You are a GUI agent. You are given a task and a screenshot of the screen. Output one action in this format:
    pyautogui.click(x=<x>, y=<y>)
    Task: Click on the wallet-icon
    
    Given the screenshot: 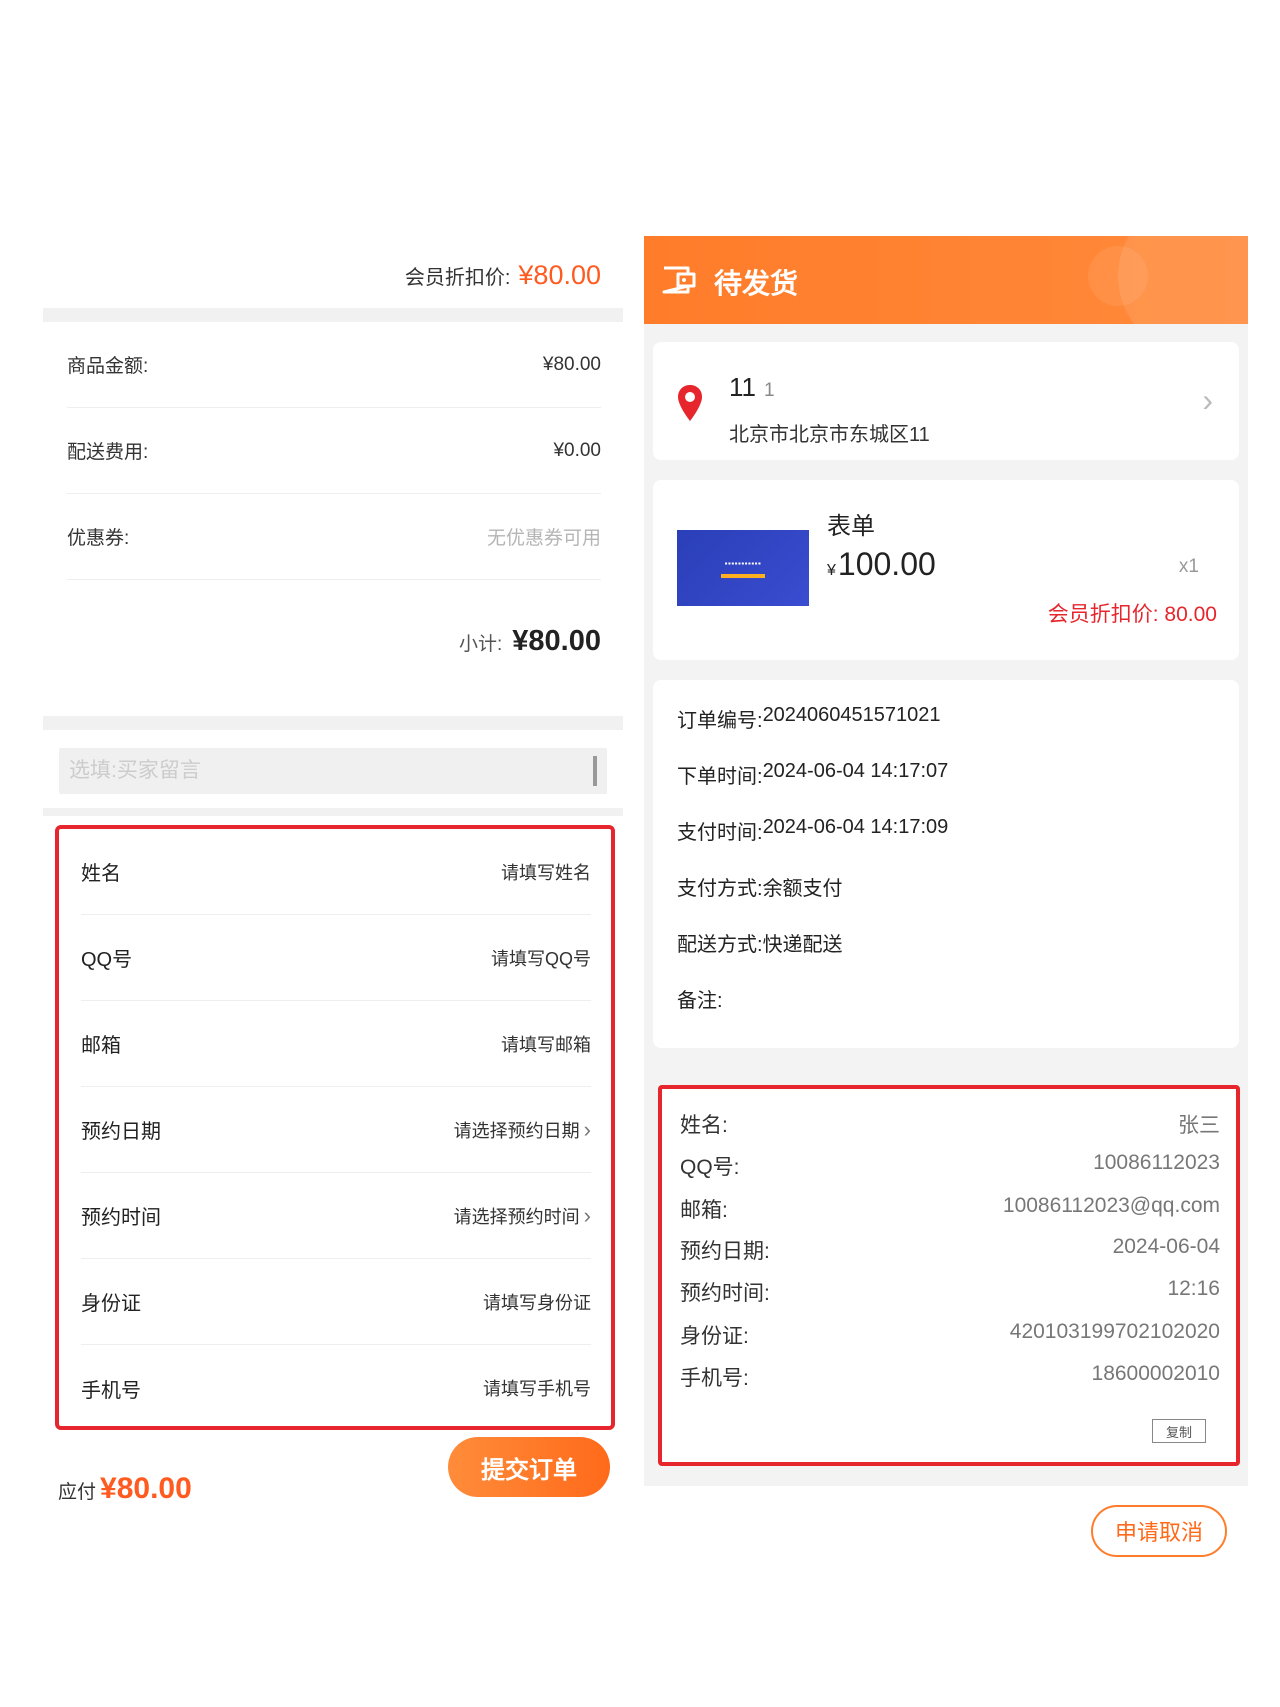 What is the action you would take?
    pyautogui.click(x=679, y=280)
    